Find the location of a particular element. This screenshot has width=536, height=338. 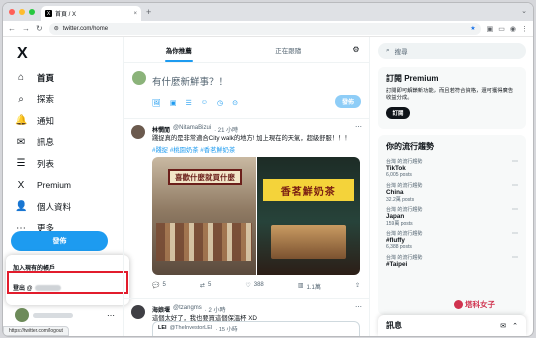

compose-toolbar: 🖼 ▣ ☰ ☺ ◷ ⊙ is located at coordinates (195, 103).